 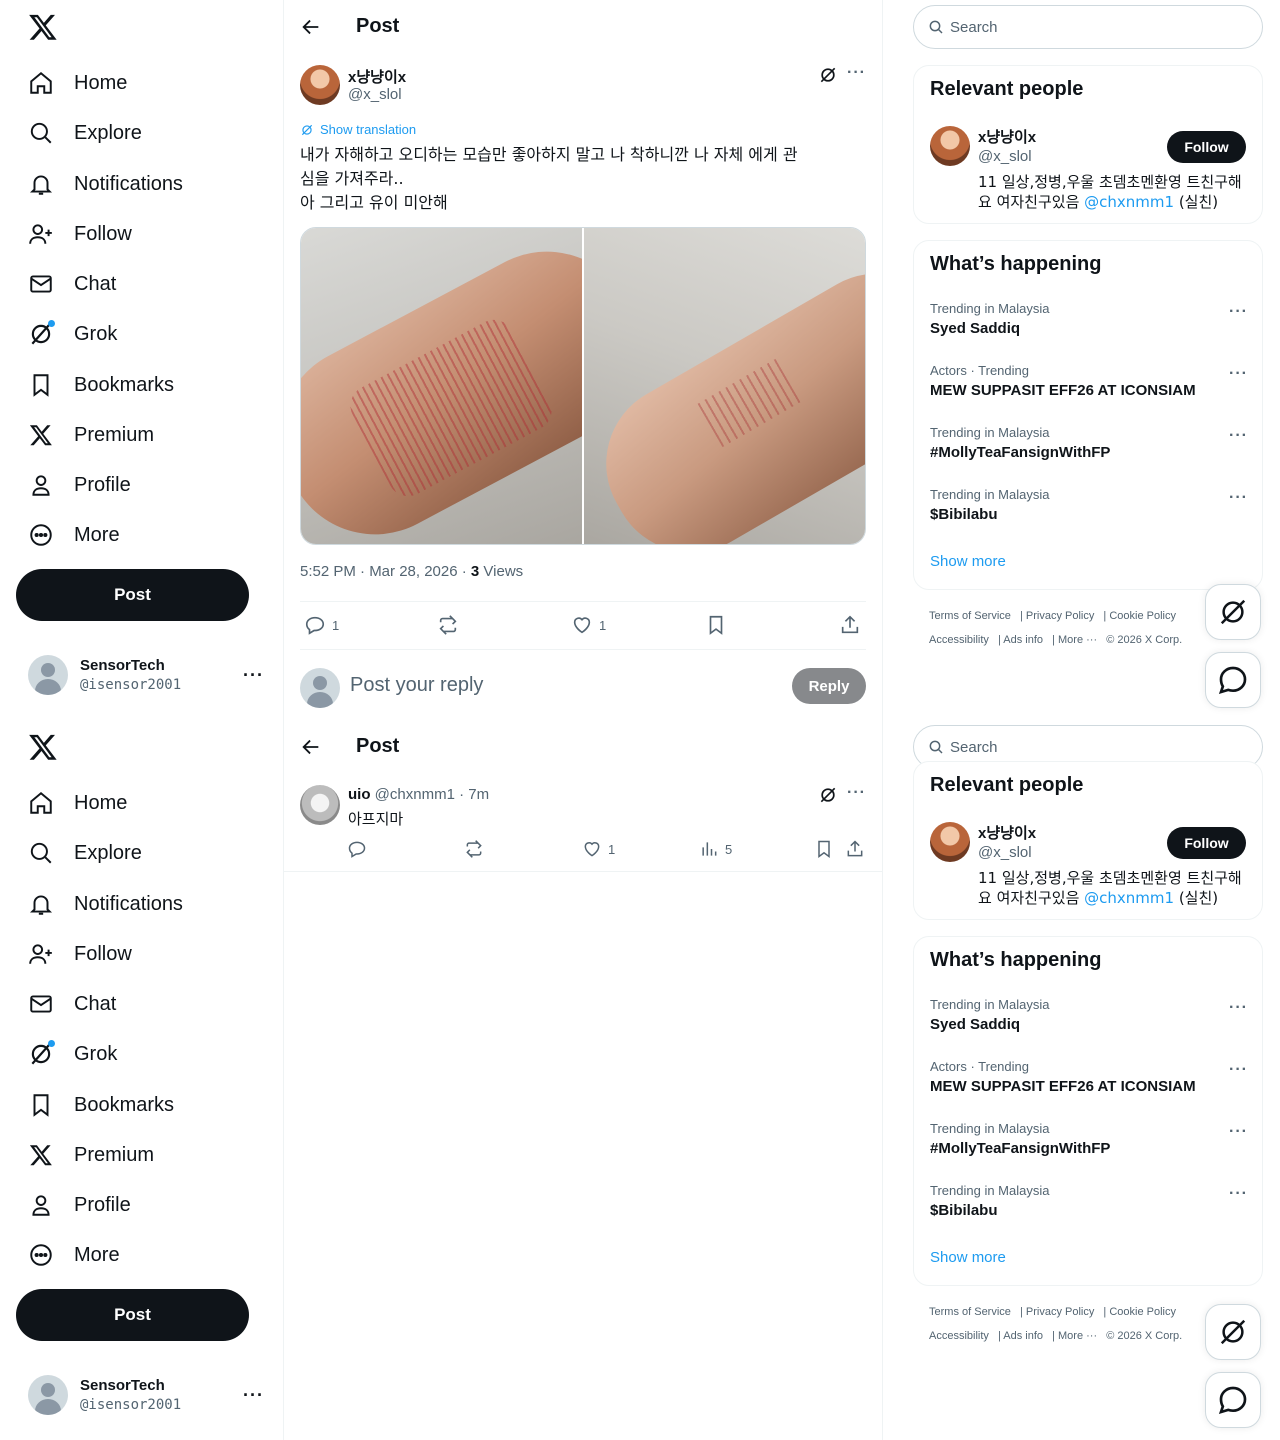 I want to click on show-translation-link: Show translation, so click(x=358, y=129).